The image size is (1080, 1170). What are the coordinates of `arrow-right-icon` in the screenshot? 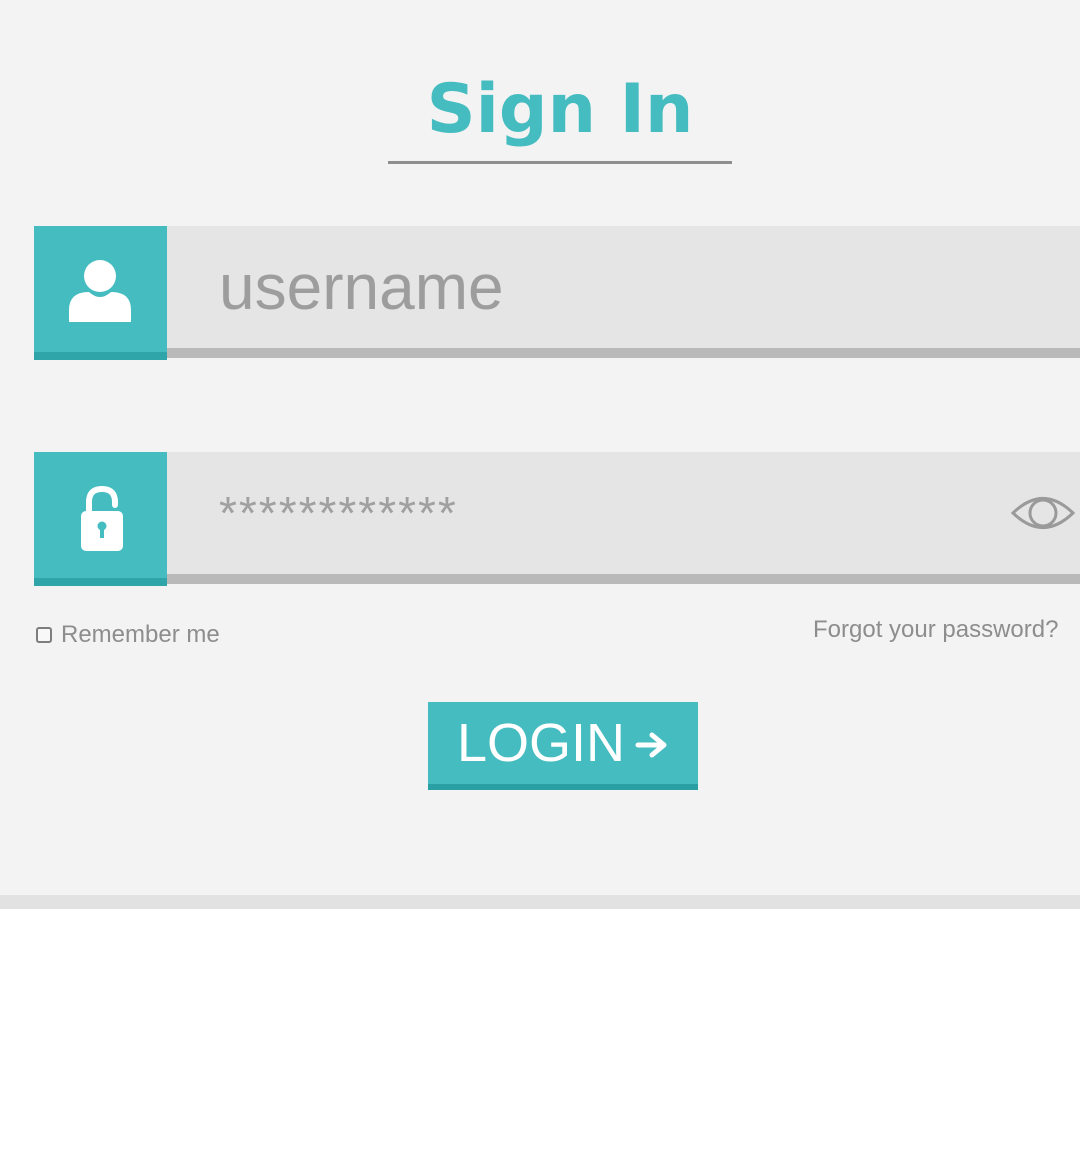 It's located at (651, 745).